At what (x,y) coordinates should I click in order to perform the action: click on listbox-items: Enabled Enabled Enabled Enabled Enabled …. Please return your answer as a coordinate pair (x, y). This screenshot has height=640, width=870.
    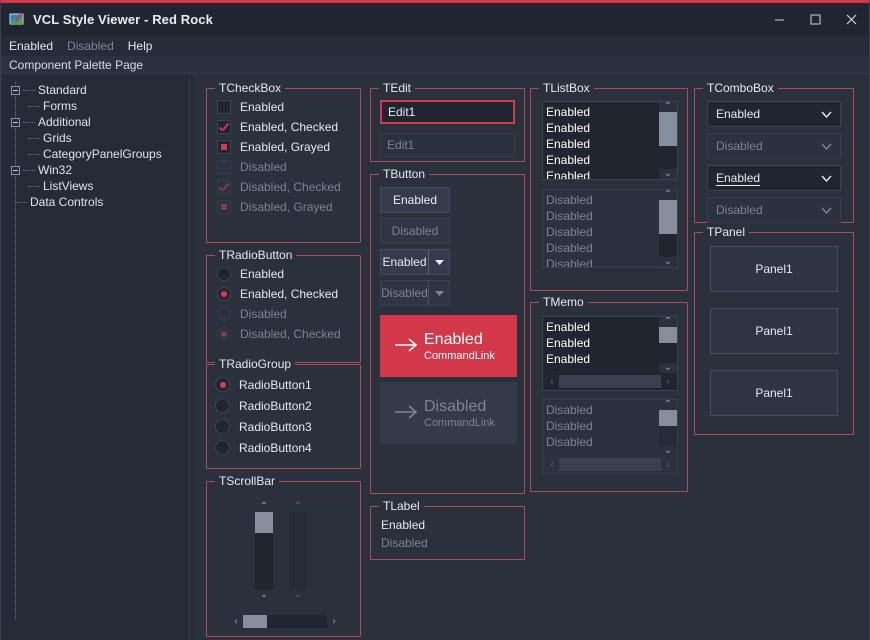
    Looking at the image, I should click on (601, 140).